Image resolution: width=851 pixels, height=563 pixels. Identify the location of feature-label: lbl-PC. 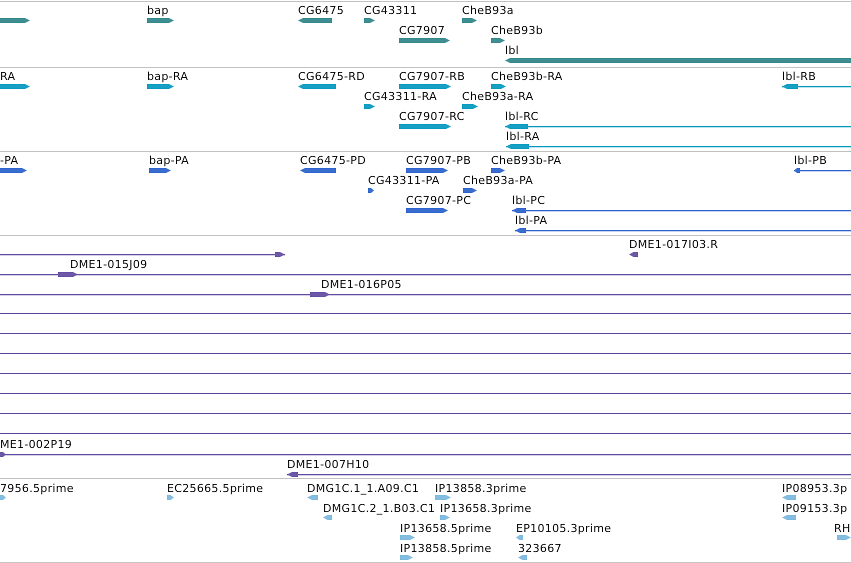
(529, 200).